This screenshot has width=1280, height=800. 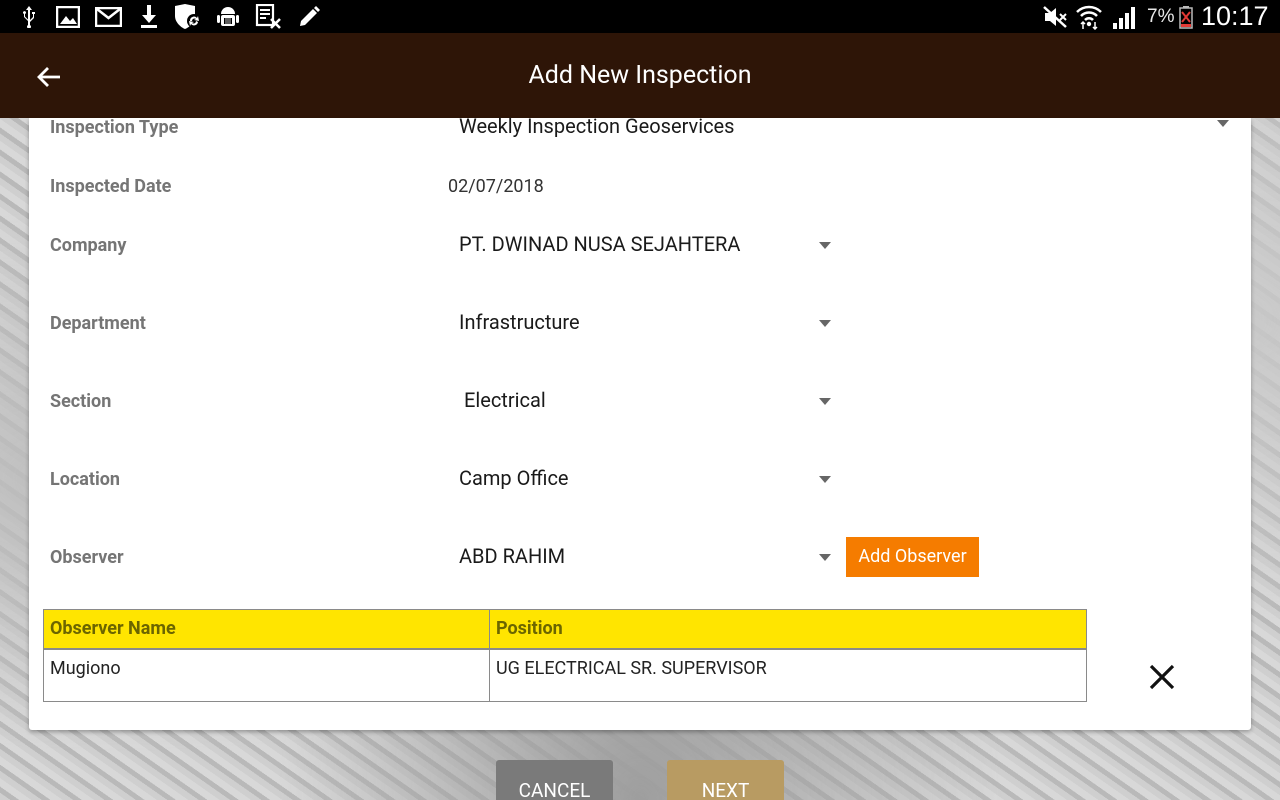 What do you see at coordinates (644, 403) in the screenshot?
I see `section-dropdown: Electrical` at bounding box center [644, 403].